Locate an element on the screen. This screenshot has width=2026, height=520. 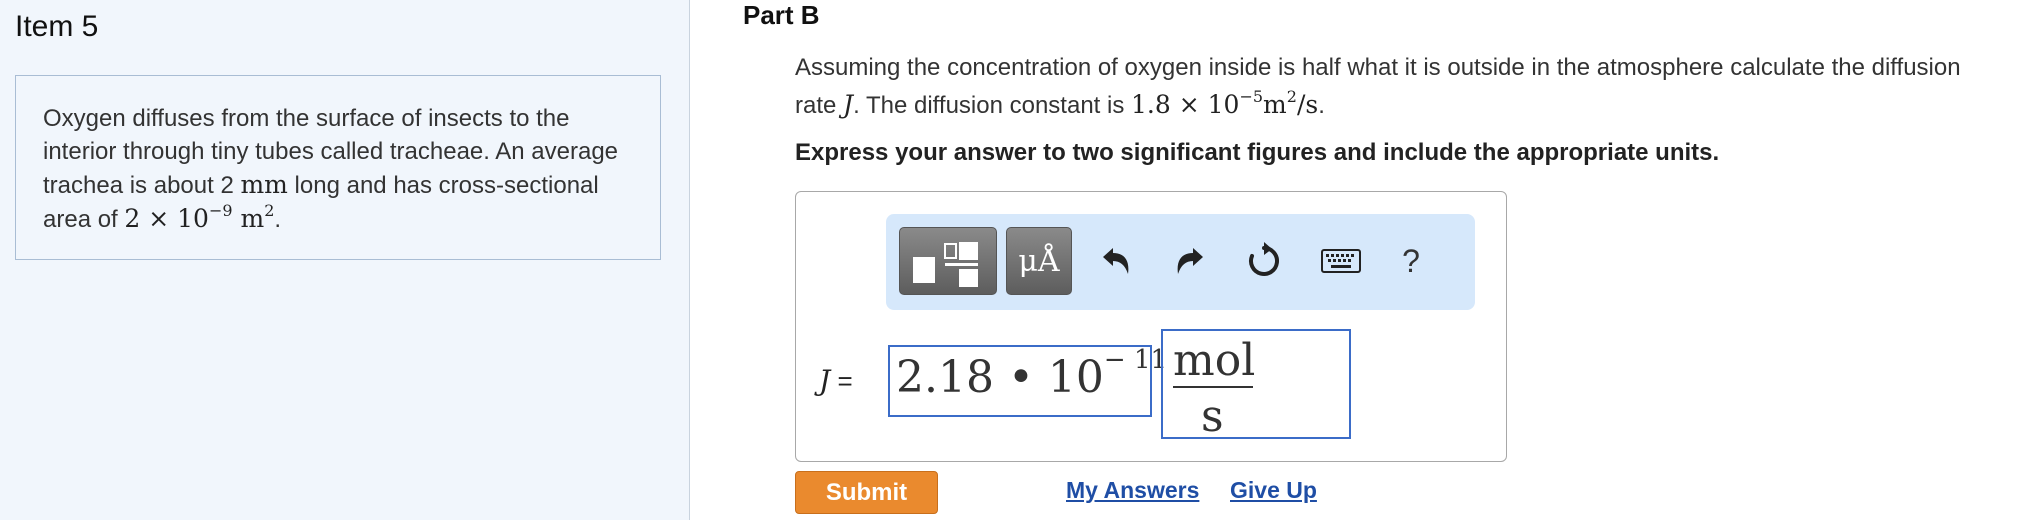
answer-unit-field: mol s is located at coordinates (1256, 385).